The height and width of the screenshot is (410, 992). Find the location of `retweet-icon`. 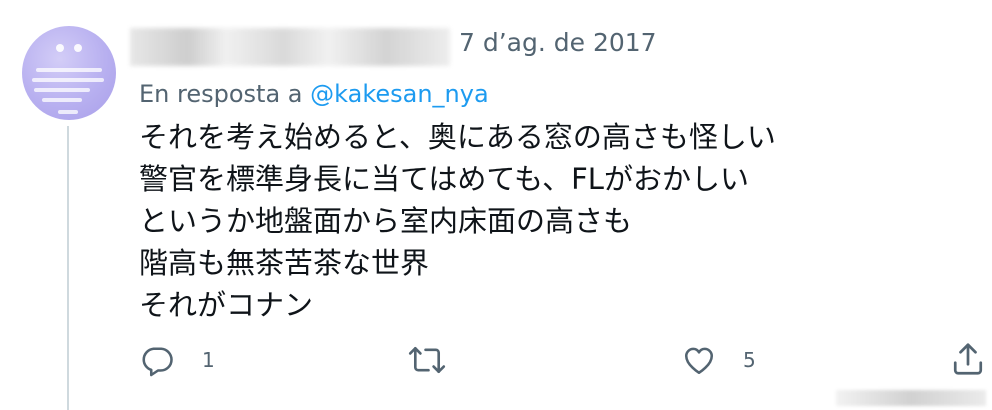

retweet-icon is located at coordinates (427, 360).